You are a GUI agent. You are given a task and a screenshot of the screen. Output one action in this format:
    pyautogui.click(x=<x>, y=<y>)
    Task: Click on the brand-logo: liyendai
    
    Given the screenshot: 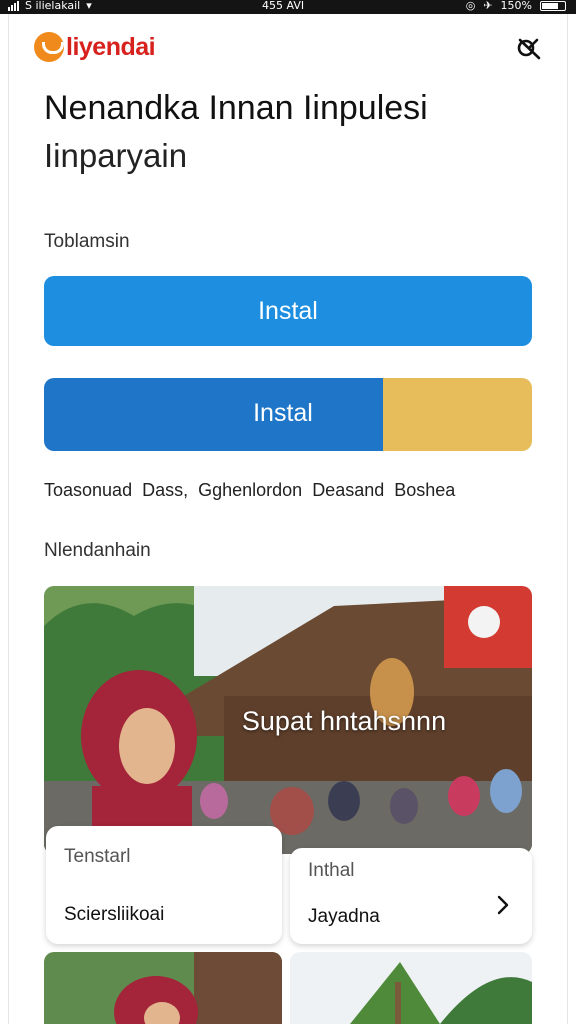 What is the action you would take?
    pyautogui.click(x=95, y=47)
    